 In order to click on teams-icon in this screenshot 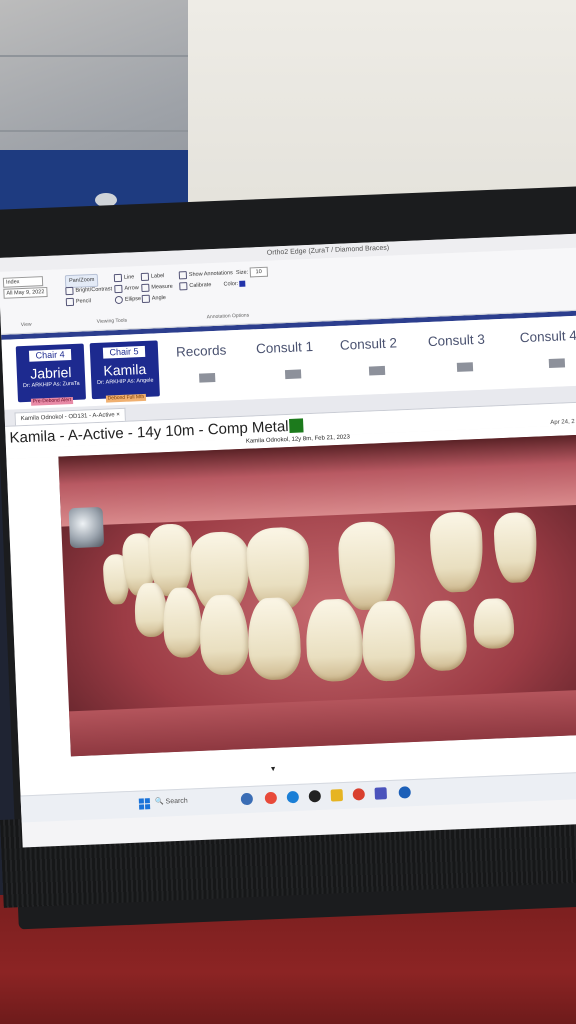, I will do `click(381, 793)`.